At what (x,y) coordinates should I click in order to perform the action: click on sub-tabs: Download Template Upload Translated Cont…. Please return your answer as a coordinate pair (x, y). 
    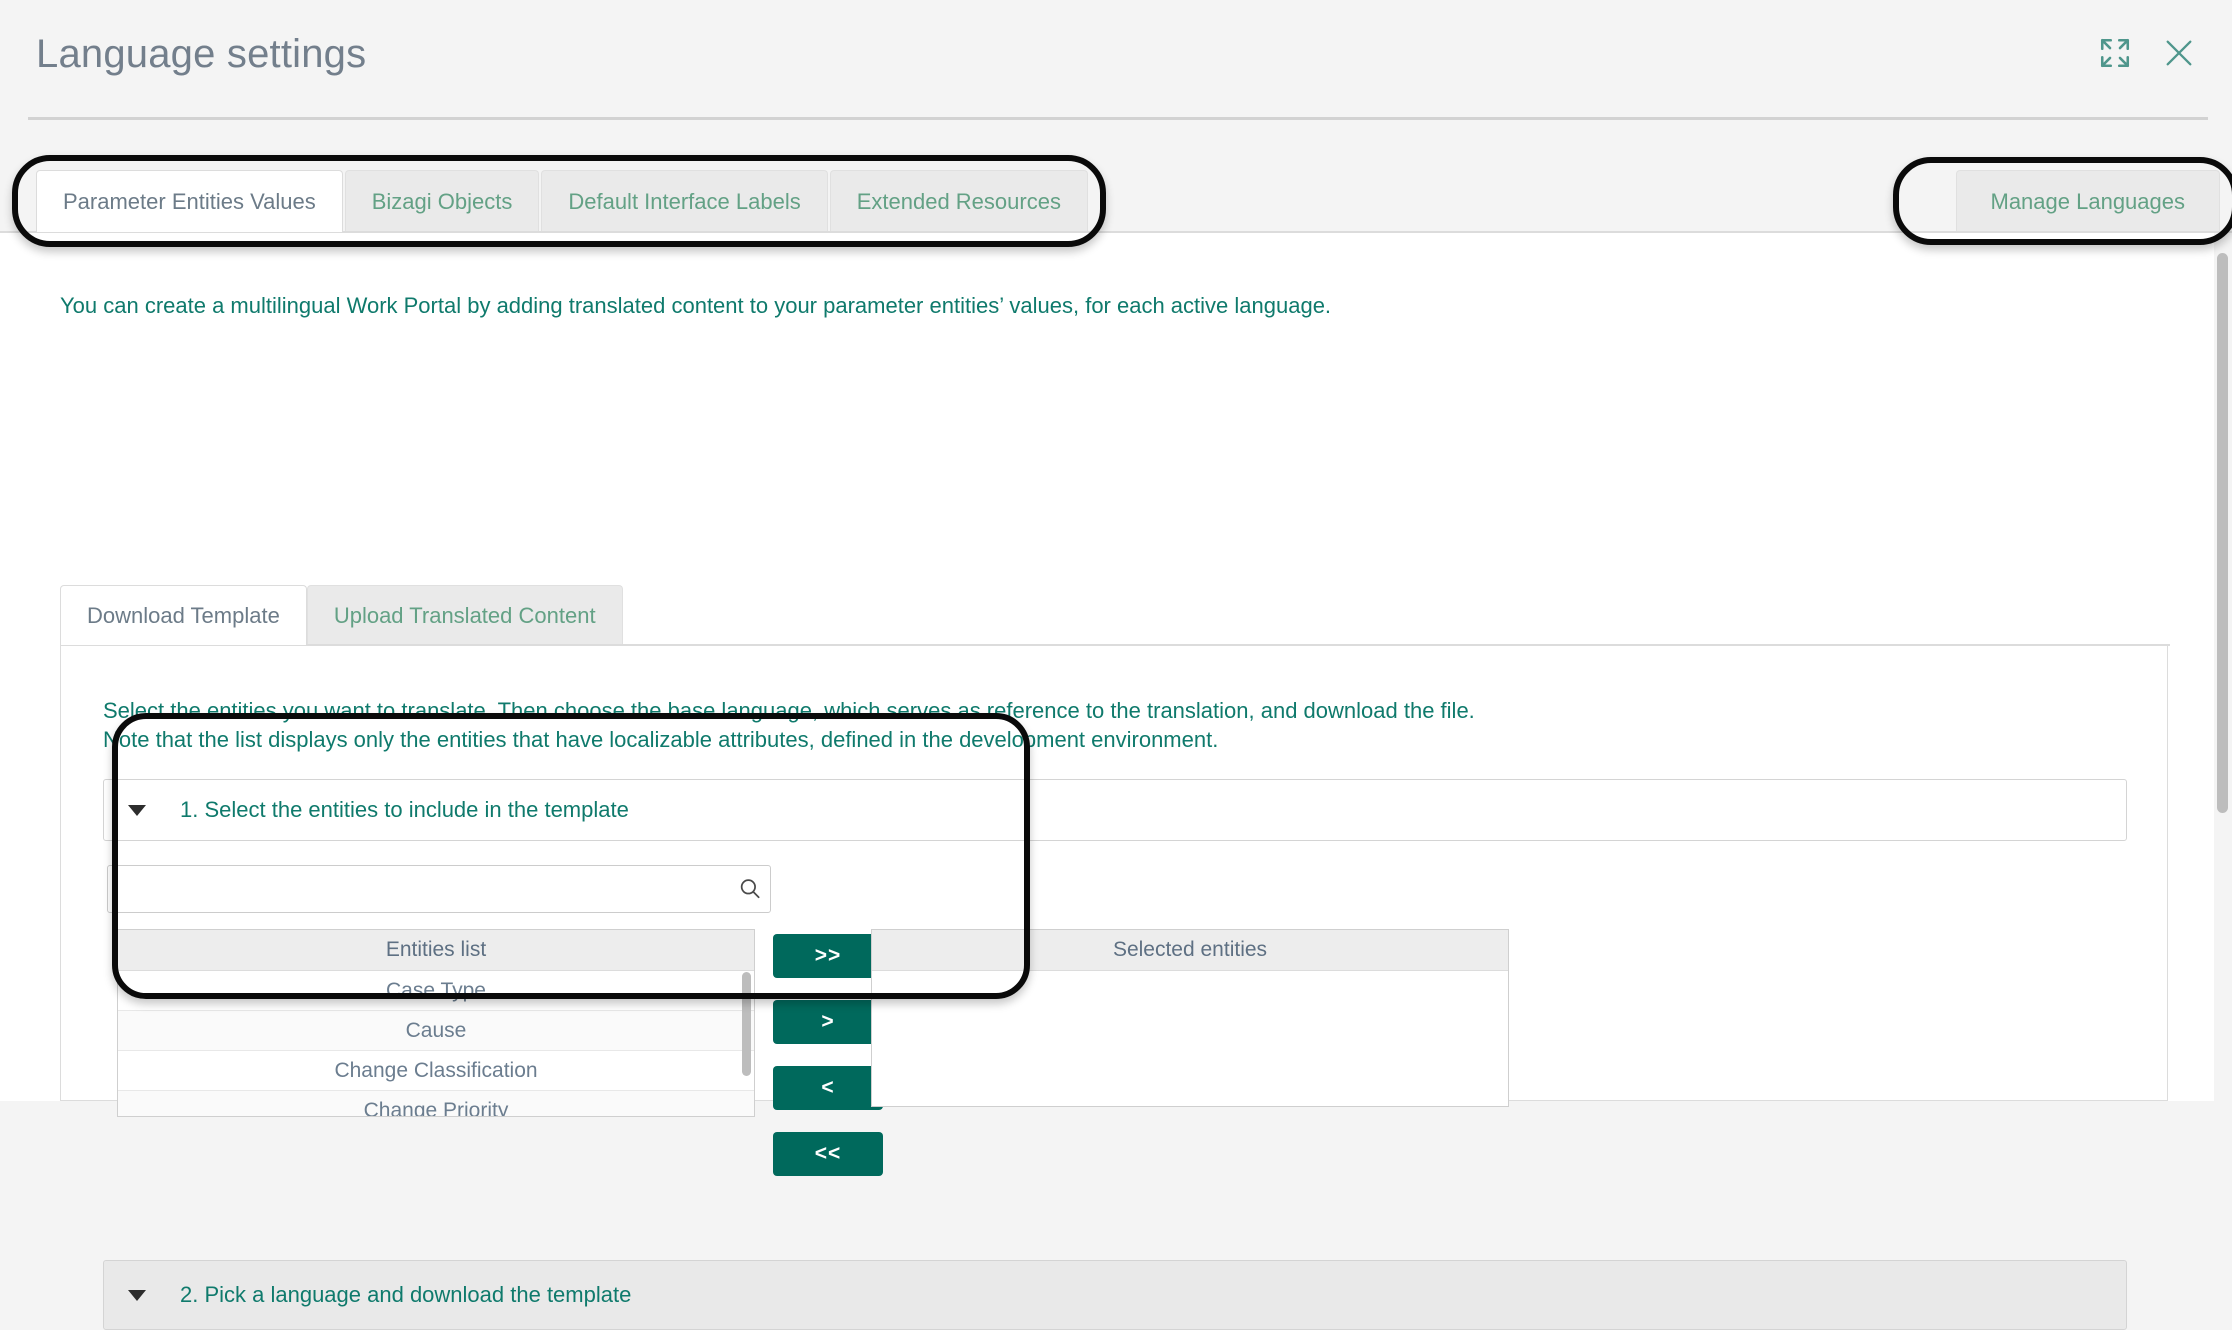
    Looking at the image, I should click on (341, 615).